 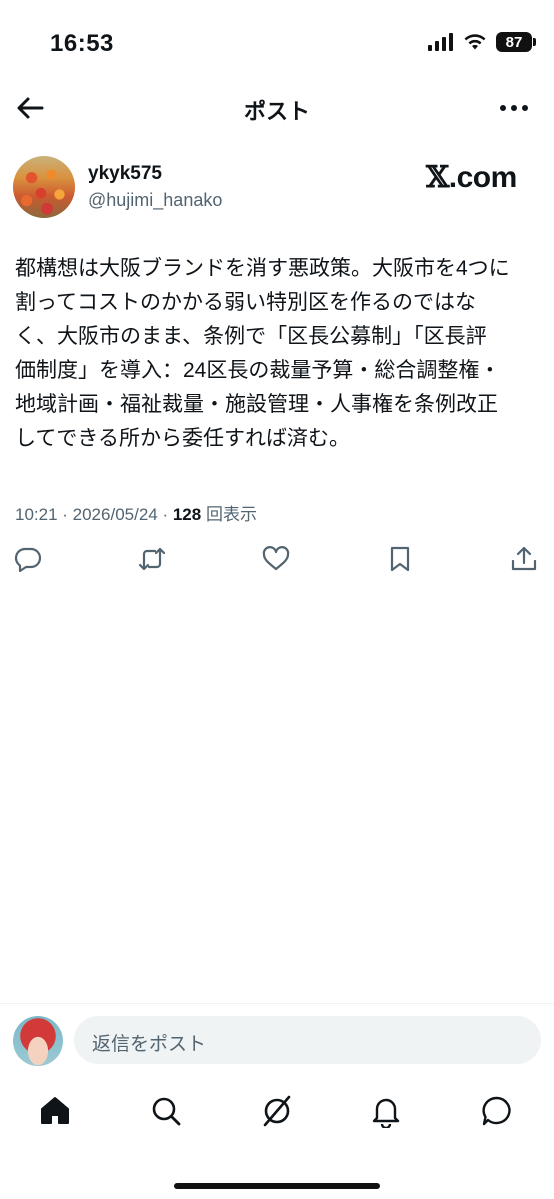 What do you see at coordinates (307, 1040) in the screenshot?
I see `reply-input: 返信をポスト` at bounding box center [307, 1040].